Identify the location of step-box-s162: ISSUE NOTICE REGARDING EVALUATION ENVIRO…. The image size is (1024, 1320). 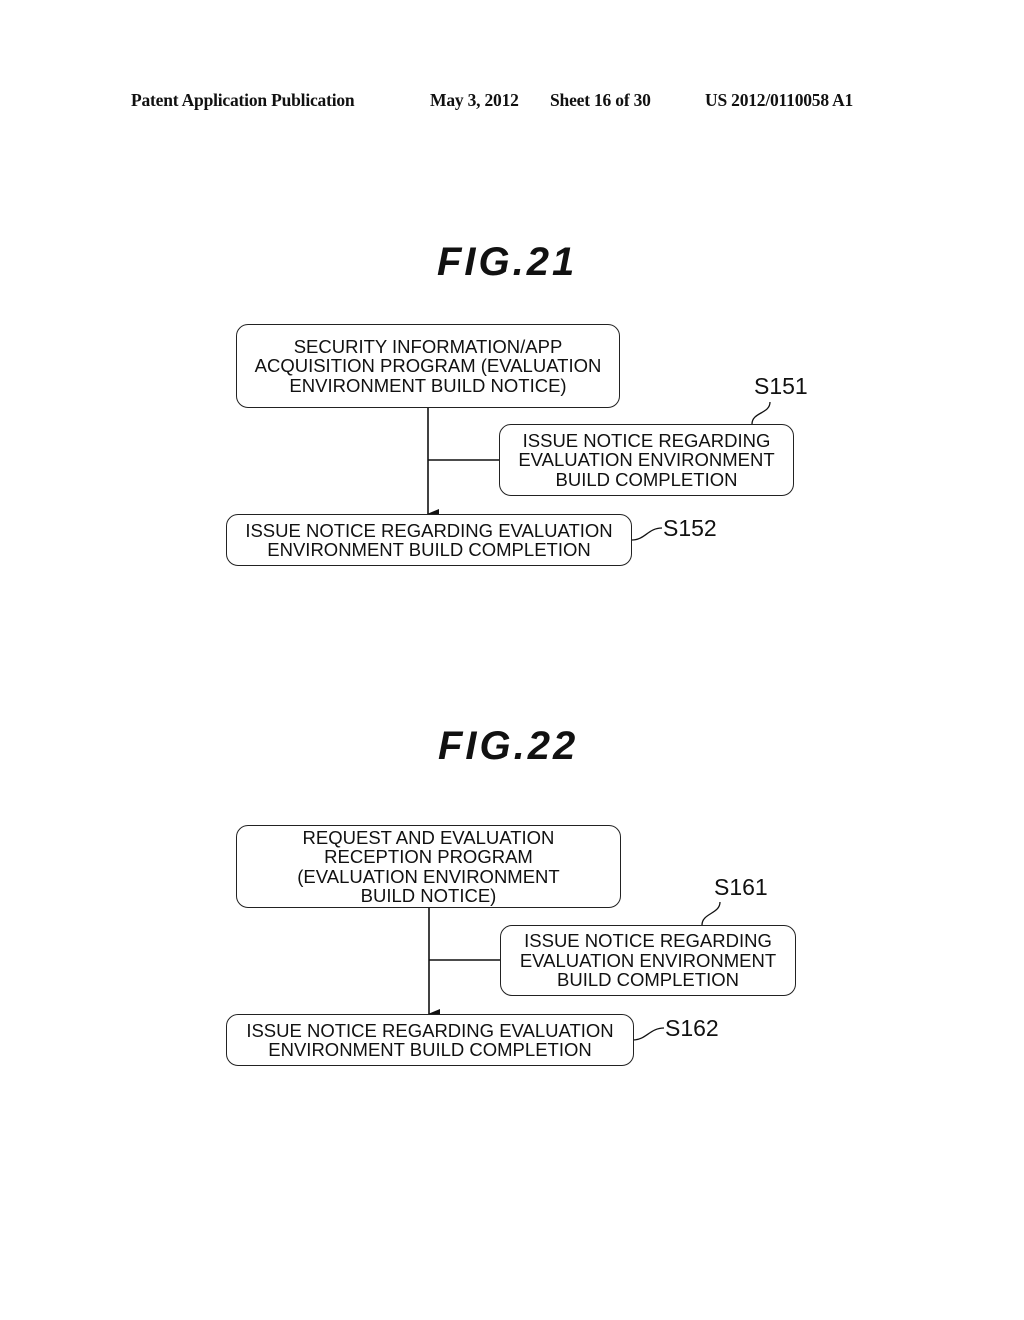
(430, 1040).